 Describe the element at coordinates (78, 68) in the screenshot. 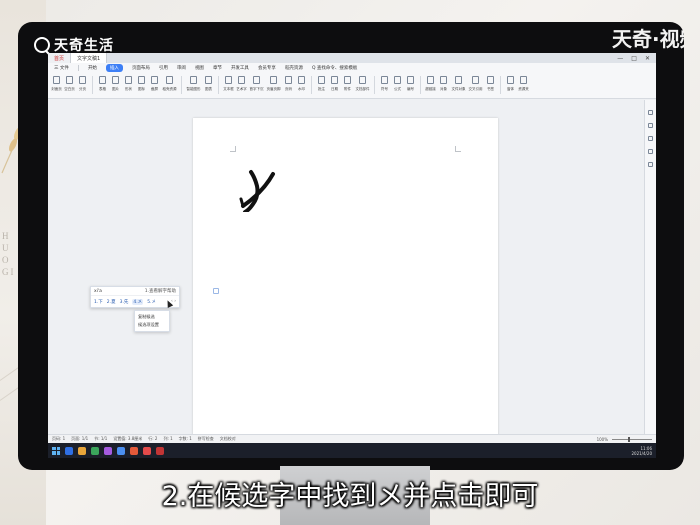

I see `menu-separator` at that location.